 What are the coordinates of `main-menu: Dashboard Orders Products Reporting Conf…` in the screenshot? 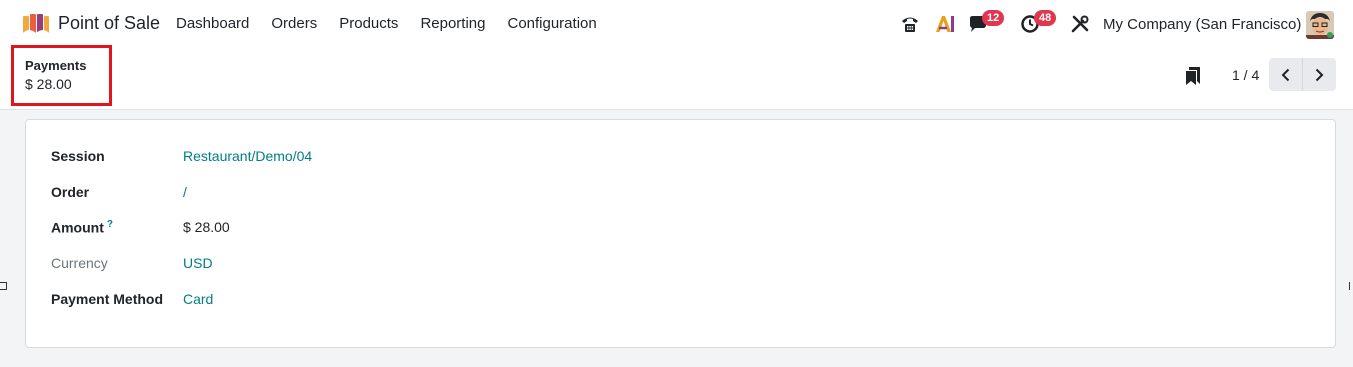 It's located at (397, 23).